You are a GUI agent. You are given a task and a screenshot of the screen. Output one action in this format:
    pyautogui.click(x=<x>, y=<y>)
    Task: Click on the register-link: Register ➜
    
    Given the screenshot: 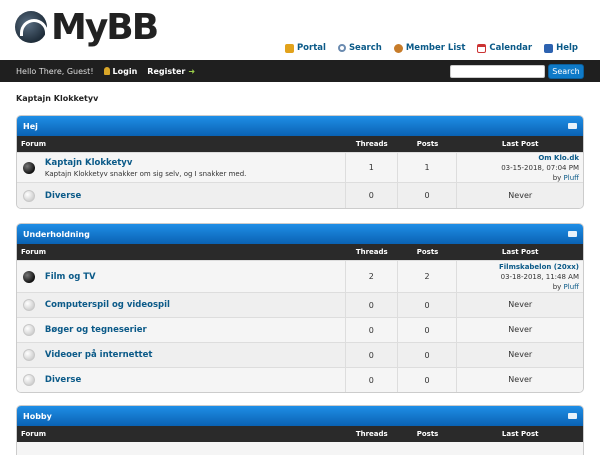 What is the action you would take?
    pyautogui.click(x=171, y=71)
    